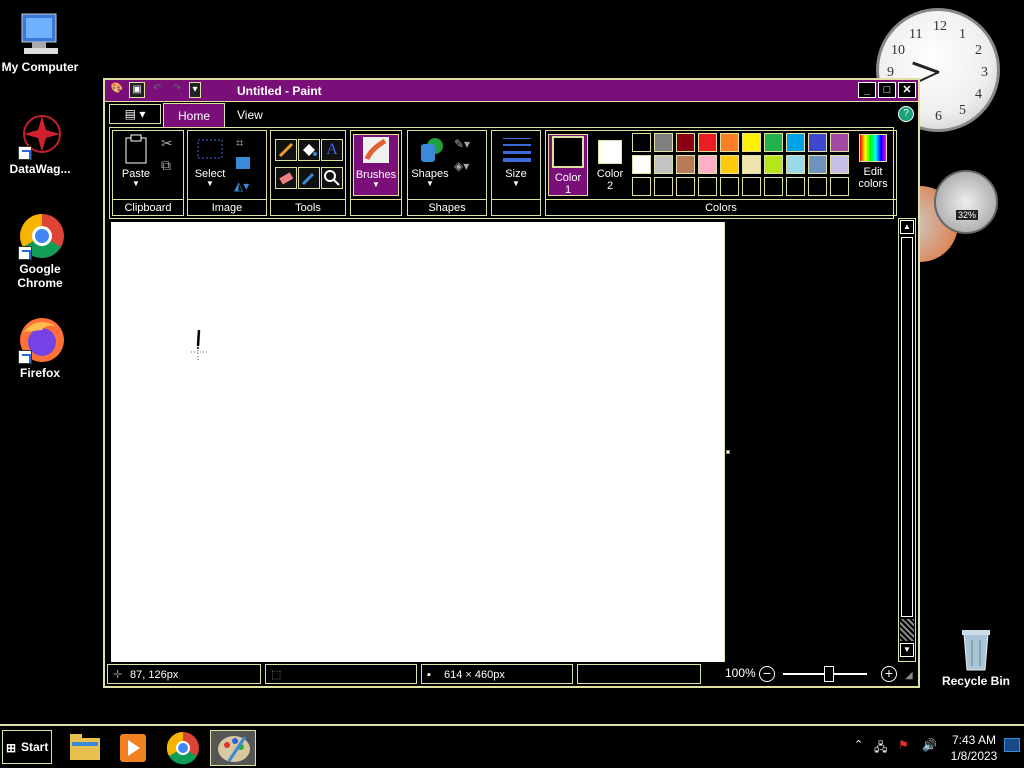  I want to click on zoom-slider-thumb, so click(829, 674).